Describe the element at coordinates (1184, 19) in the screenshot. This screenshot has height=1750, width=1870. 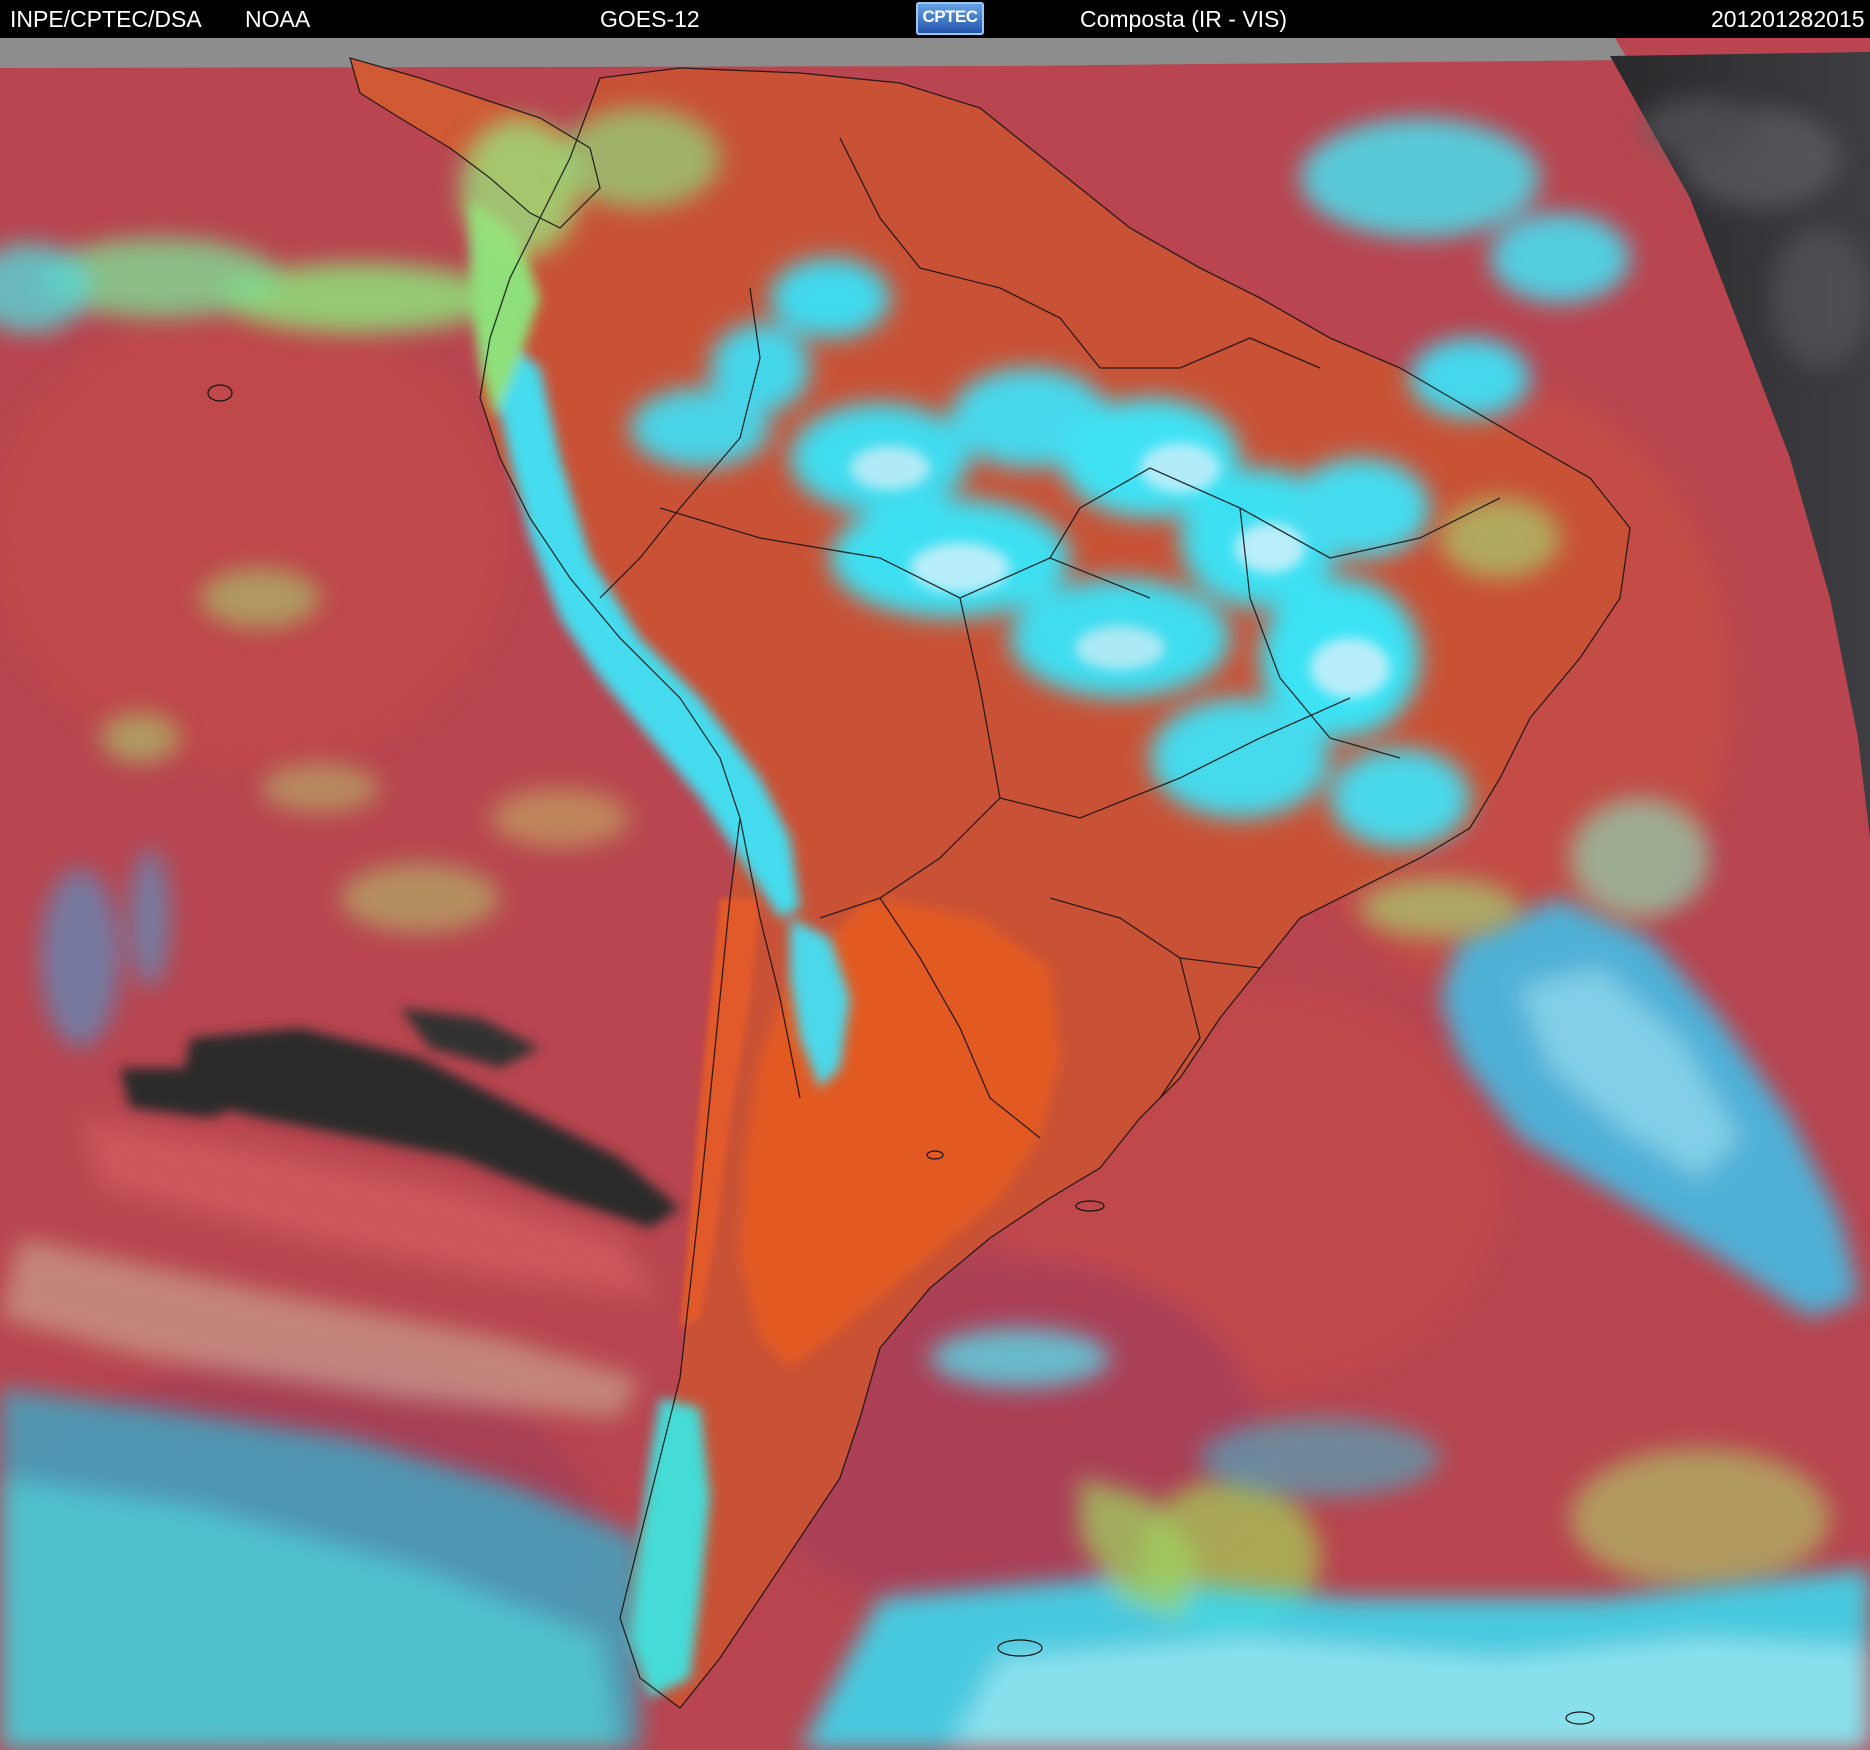
I see `product-label: Composta (IR - VIS)` at that location.